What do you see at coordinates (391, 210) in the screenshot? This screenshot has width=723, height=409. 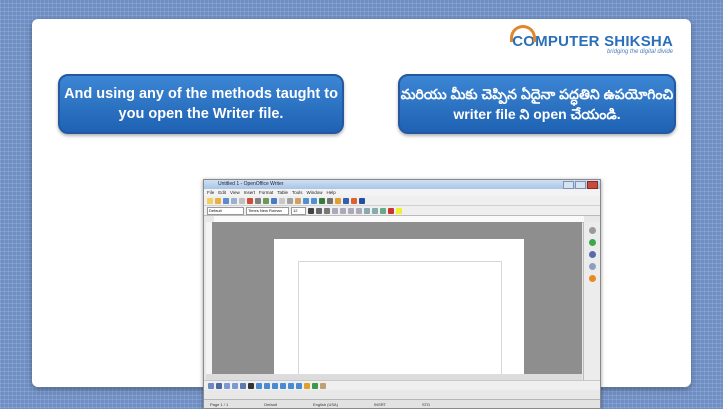 I see `font-color-icon` at bounding box center [391, 210].